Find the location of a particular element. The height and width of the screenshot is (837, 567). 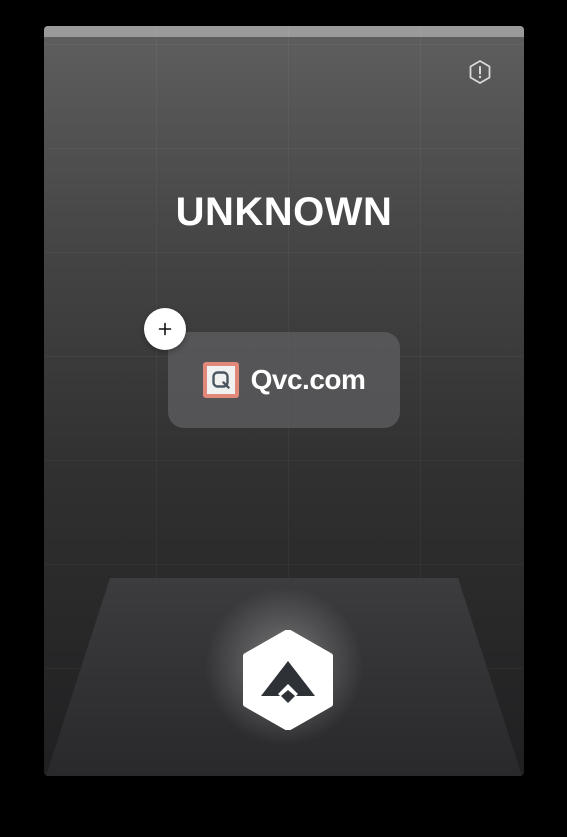

alert-hexagon-icon is located at coordinates (480, 72).